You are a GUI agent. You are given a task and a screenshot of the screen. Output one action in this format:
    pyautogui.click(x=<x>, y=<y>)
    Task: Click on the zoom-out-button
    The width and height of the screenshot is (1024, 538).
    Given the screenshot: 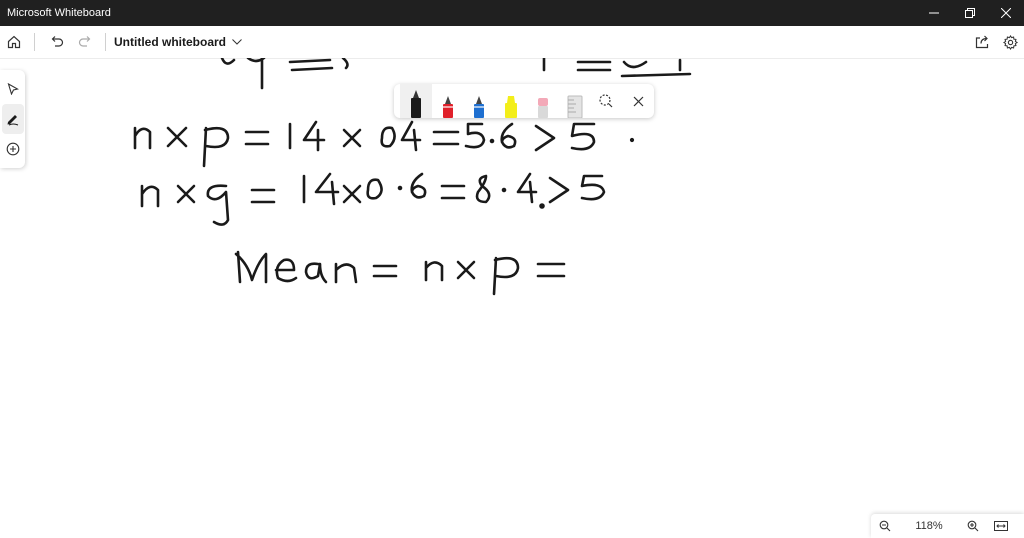 What is the action you would take?
    pyautogui.click(x=885, y=526)
    